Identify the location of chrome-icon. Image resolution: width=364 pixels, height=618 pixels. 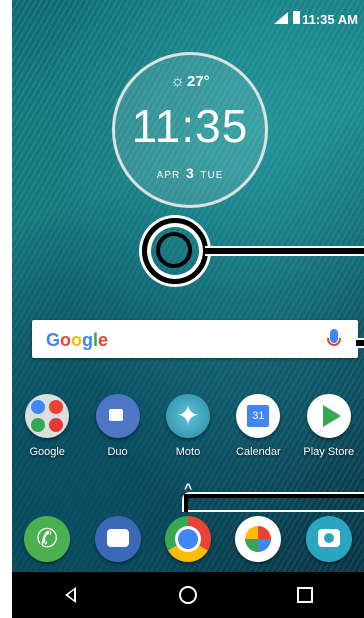
(187, 539).